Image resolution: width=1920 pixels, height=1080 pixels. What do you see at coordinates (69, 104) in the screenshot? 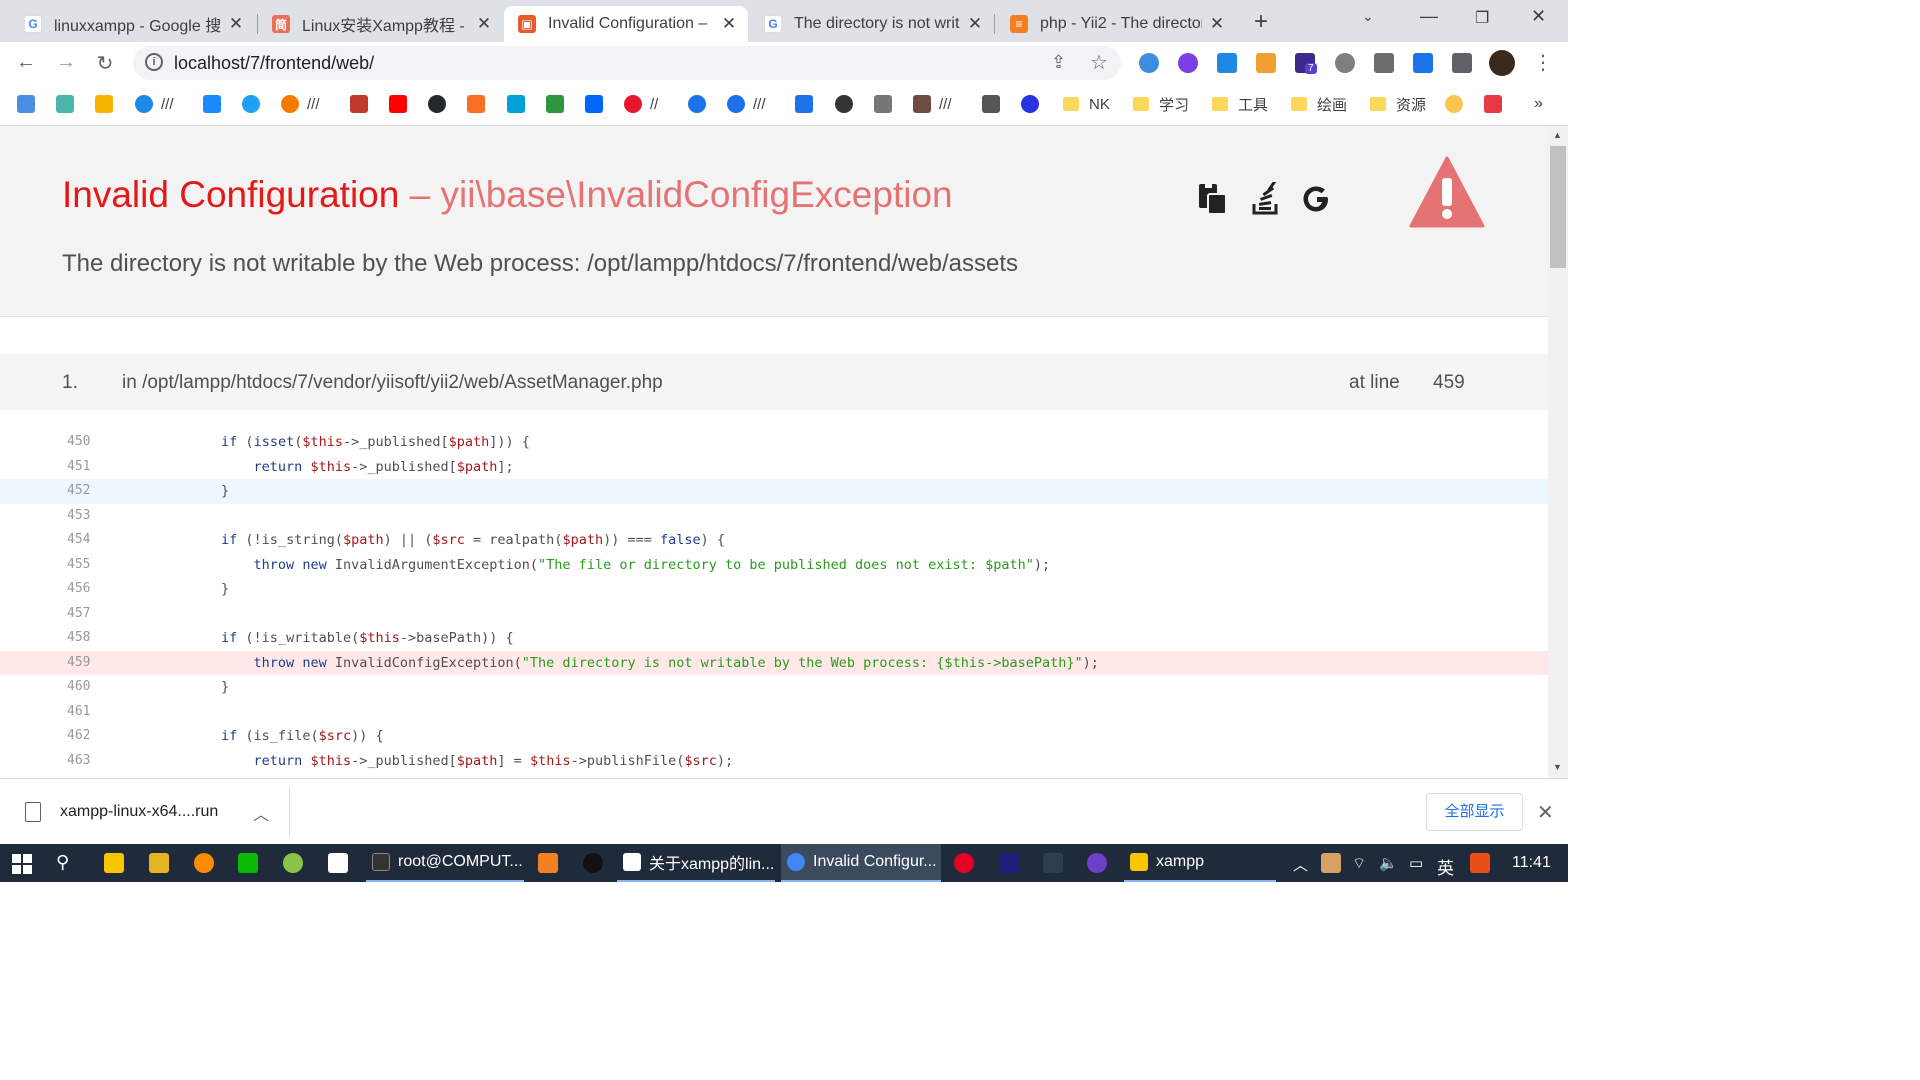
I see `bookmark-chart` at bounding box center [69, 104].